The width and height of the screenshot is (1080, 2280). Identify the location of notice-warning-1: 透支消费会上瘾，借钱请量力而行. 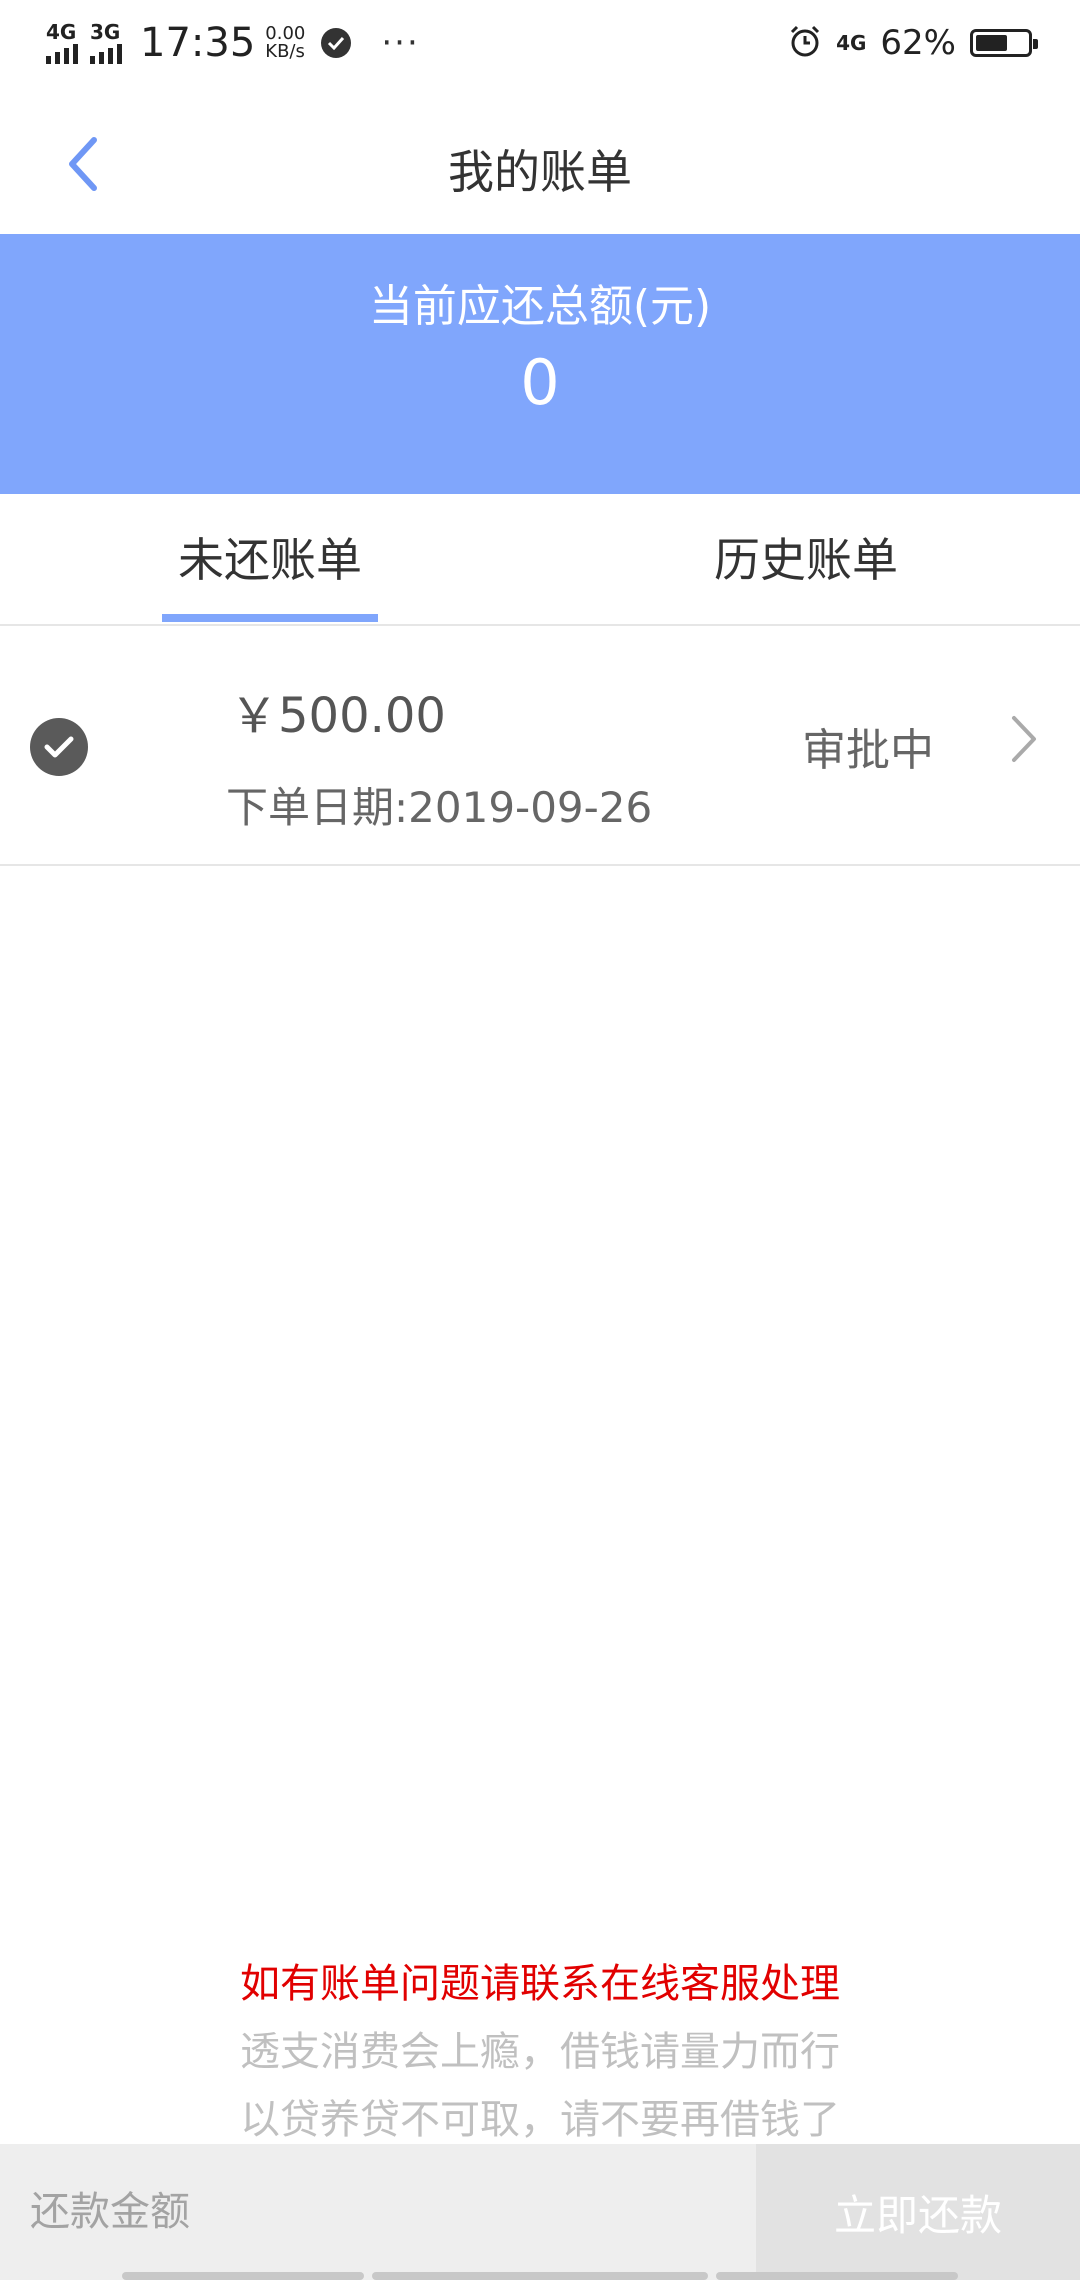
(540, 2052).